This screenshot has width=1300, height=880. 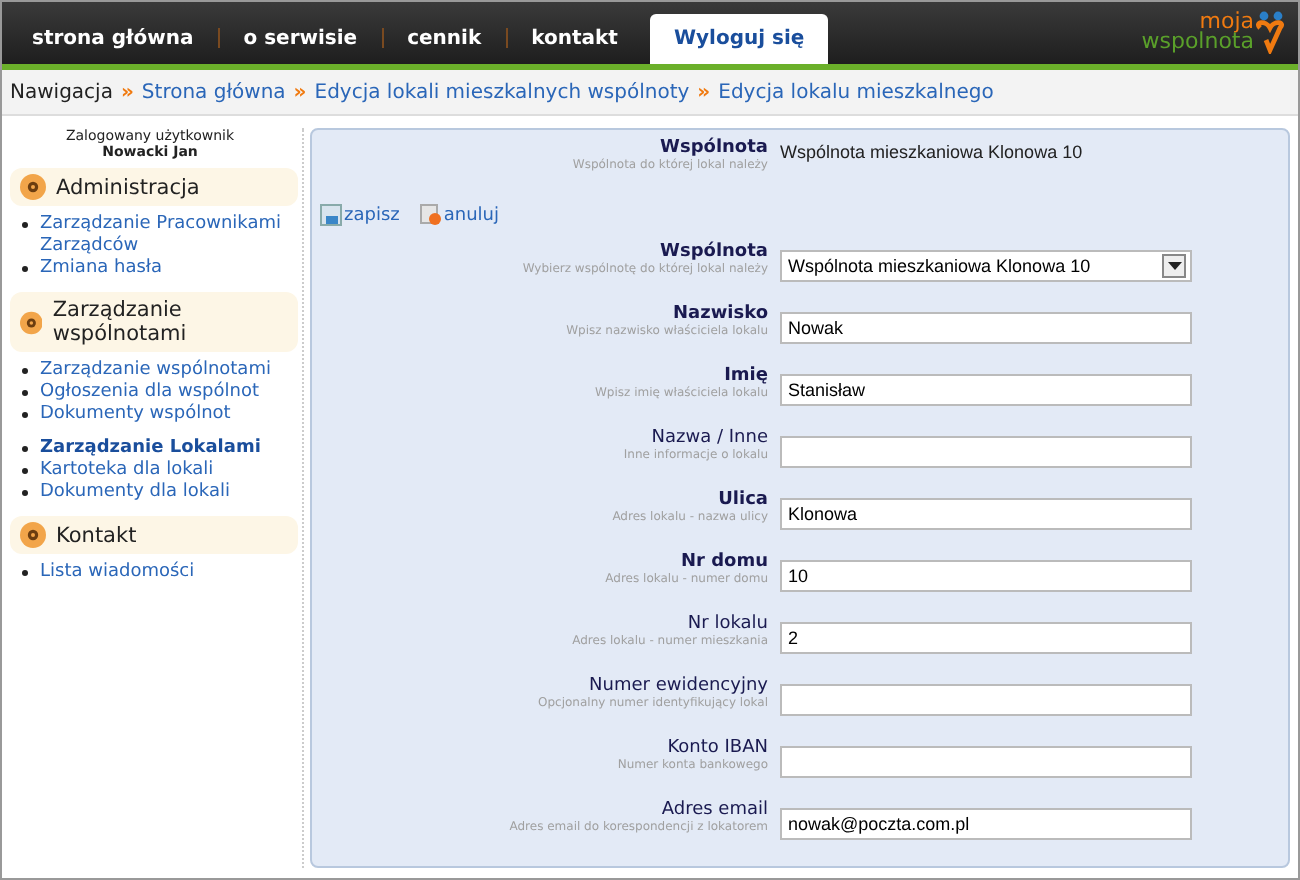 What do you see at coordinates (135, 493) in the screenshot?
I see `sidebar-link: Dokumenty dla lokali` at bounding box center [135, 493].